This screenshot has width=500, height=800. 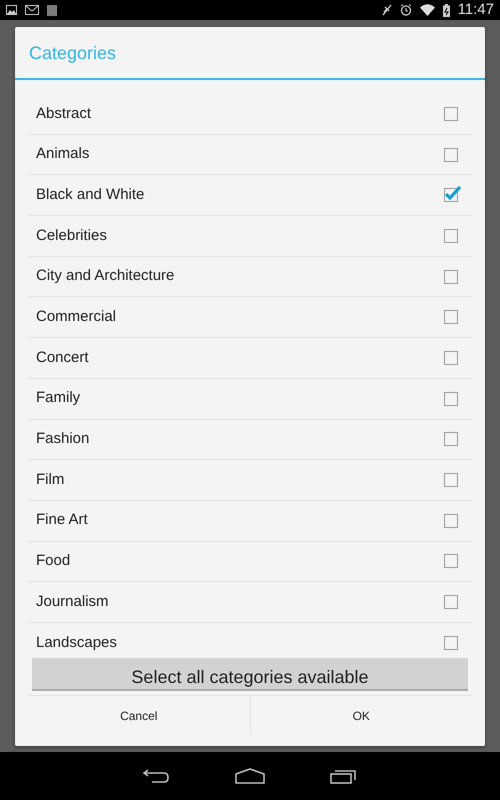 I want to click on back-icon, so click(x=156, y=776).